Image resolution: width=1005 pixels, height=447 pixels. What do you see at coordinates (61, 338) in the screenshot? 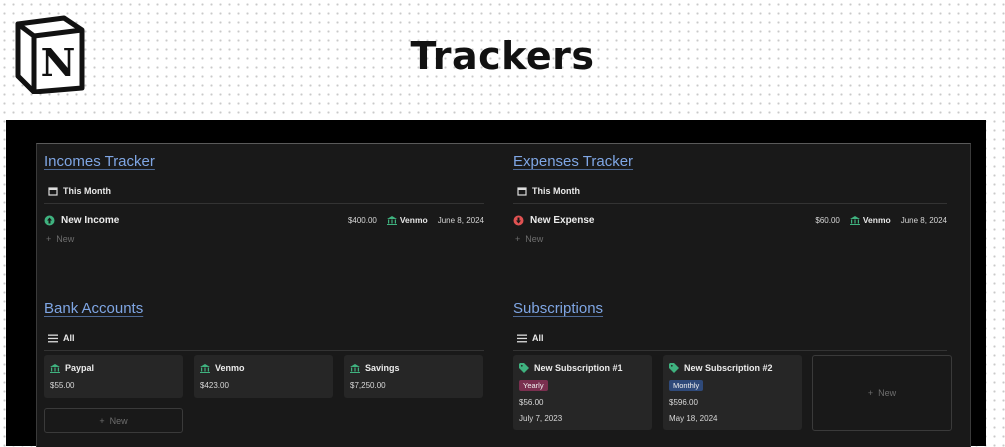
I see `bank-accounts-view-tab: All` at bounding box center [61, 338].